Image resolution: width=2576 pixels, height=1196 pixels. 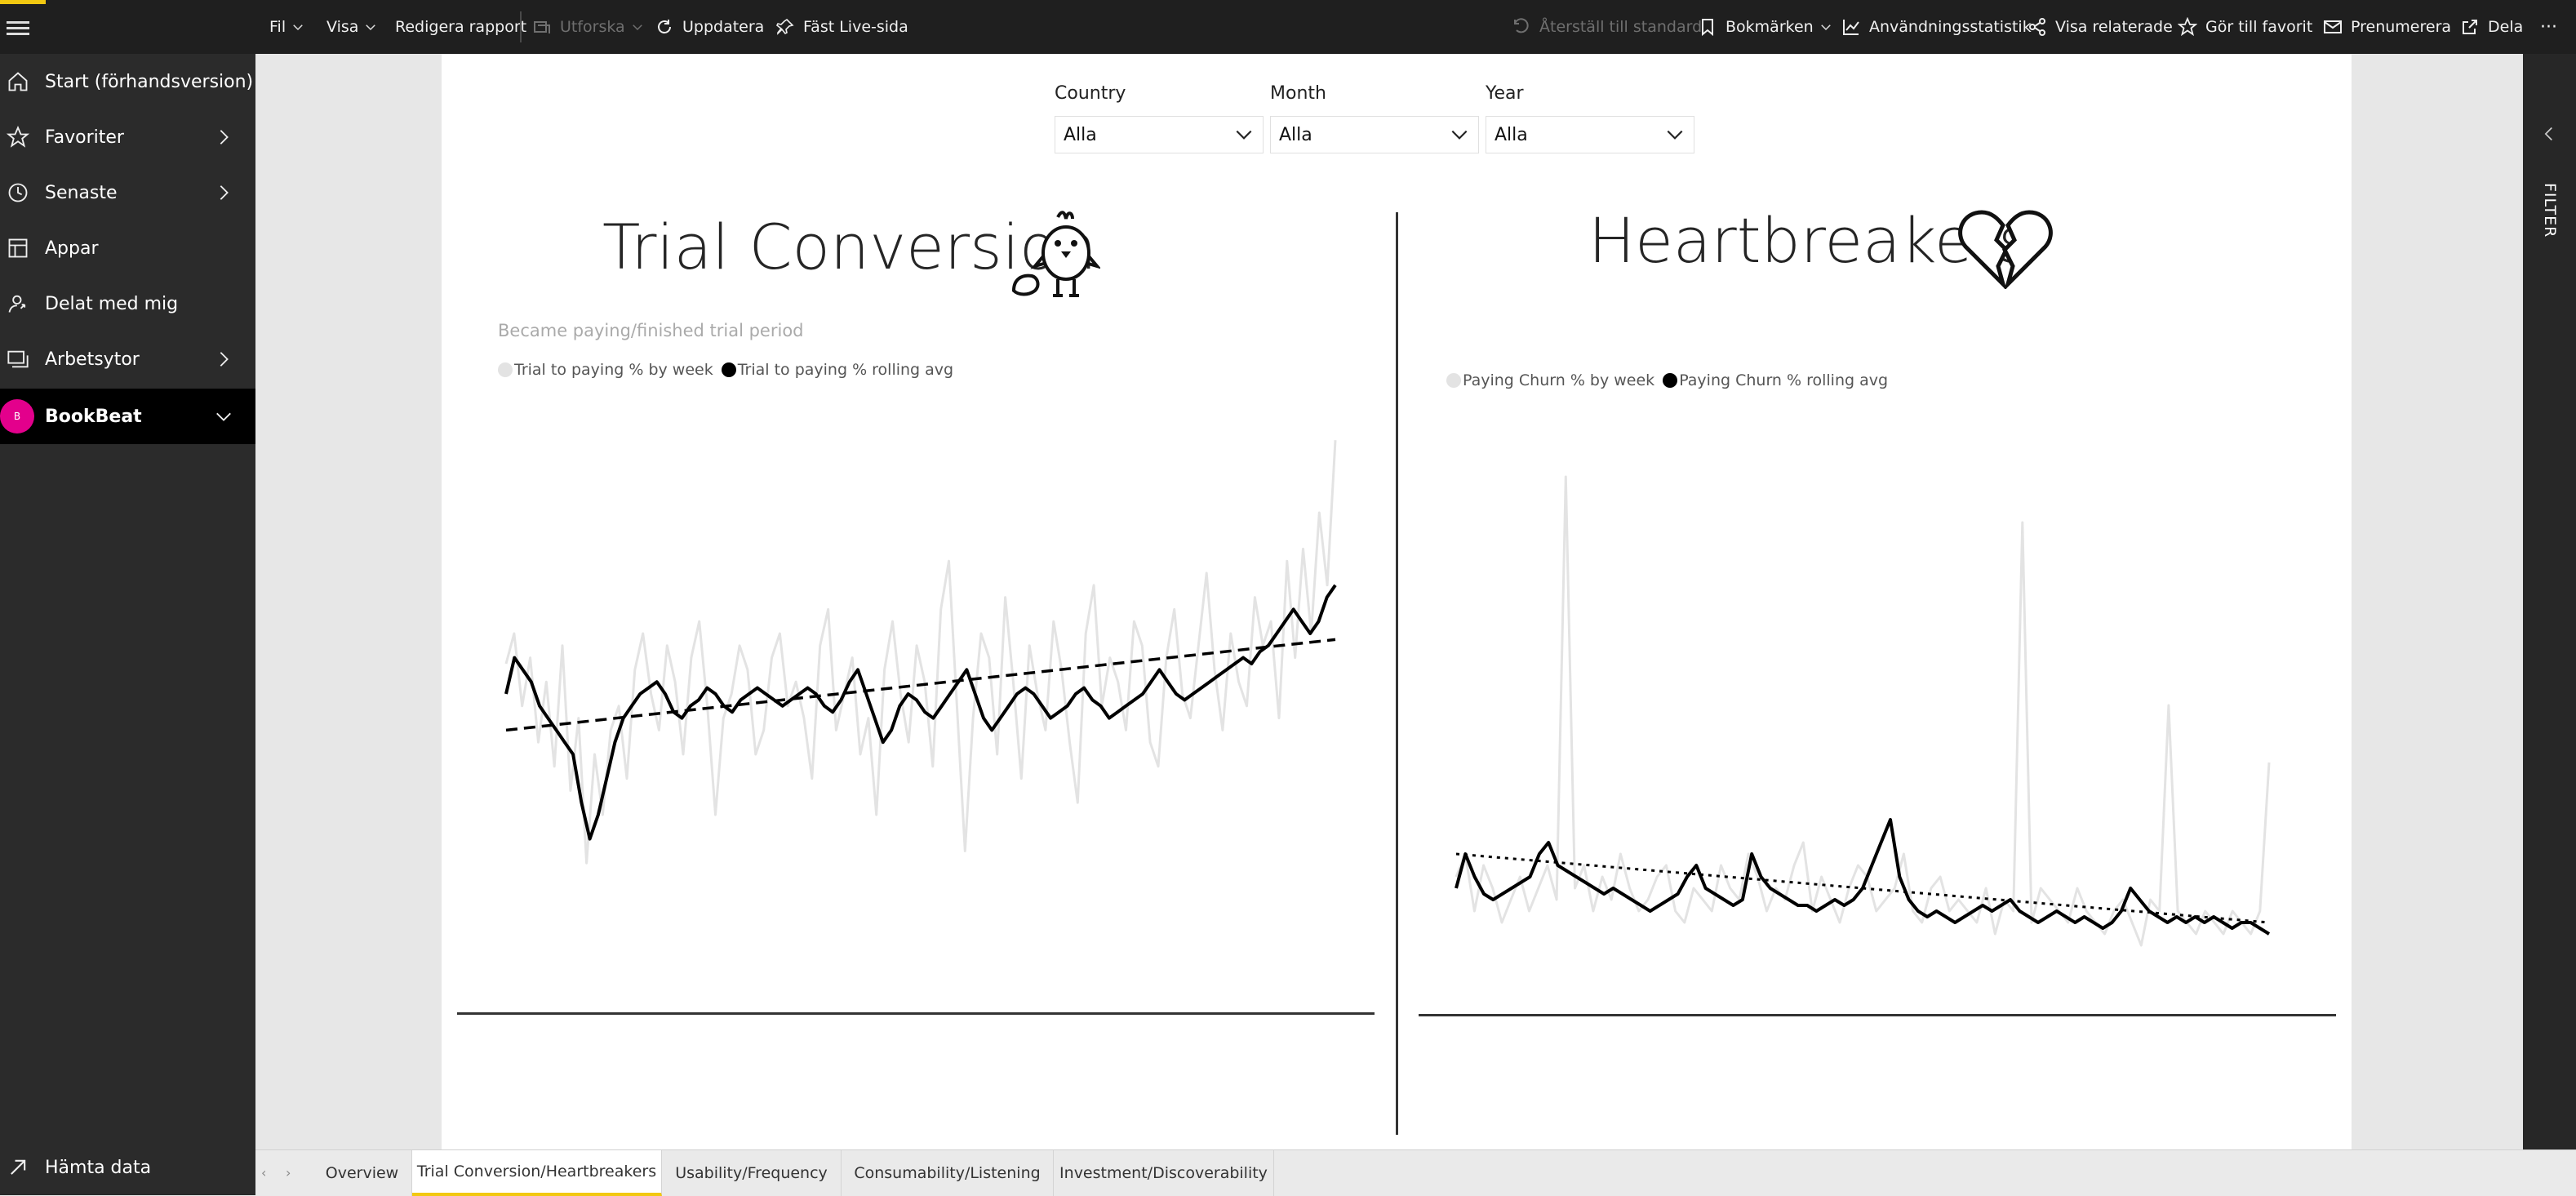 I want to click on file-menu-button: Fil, so click(x=287, y=27).